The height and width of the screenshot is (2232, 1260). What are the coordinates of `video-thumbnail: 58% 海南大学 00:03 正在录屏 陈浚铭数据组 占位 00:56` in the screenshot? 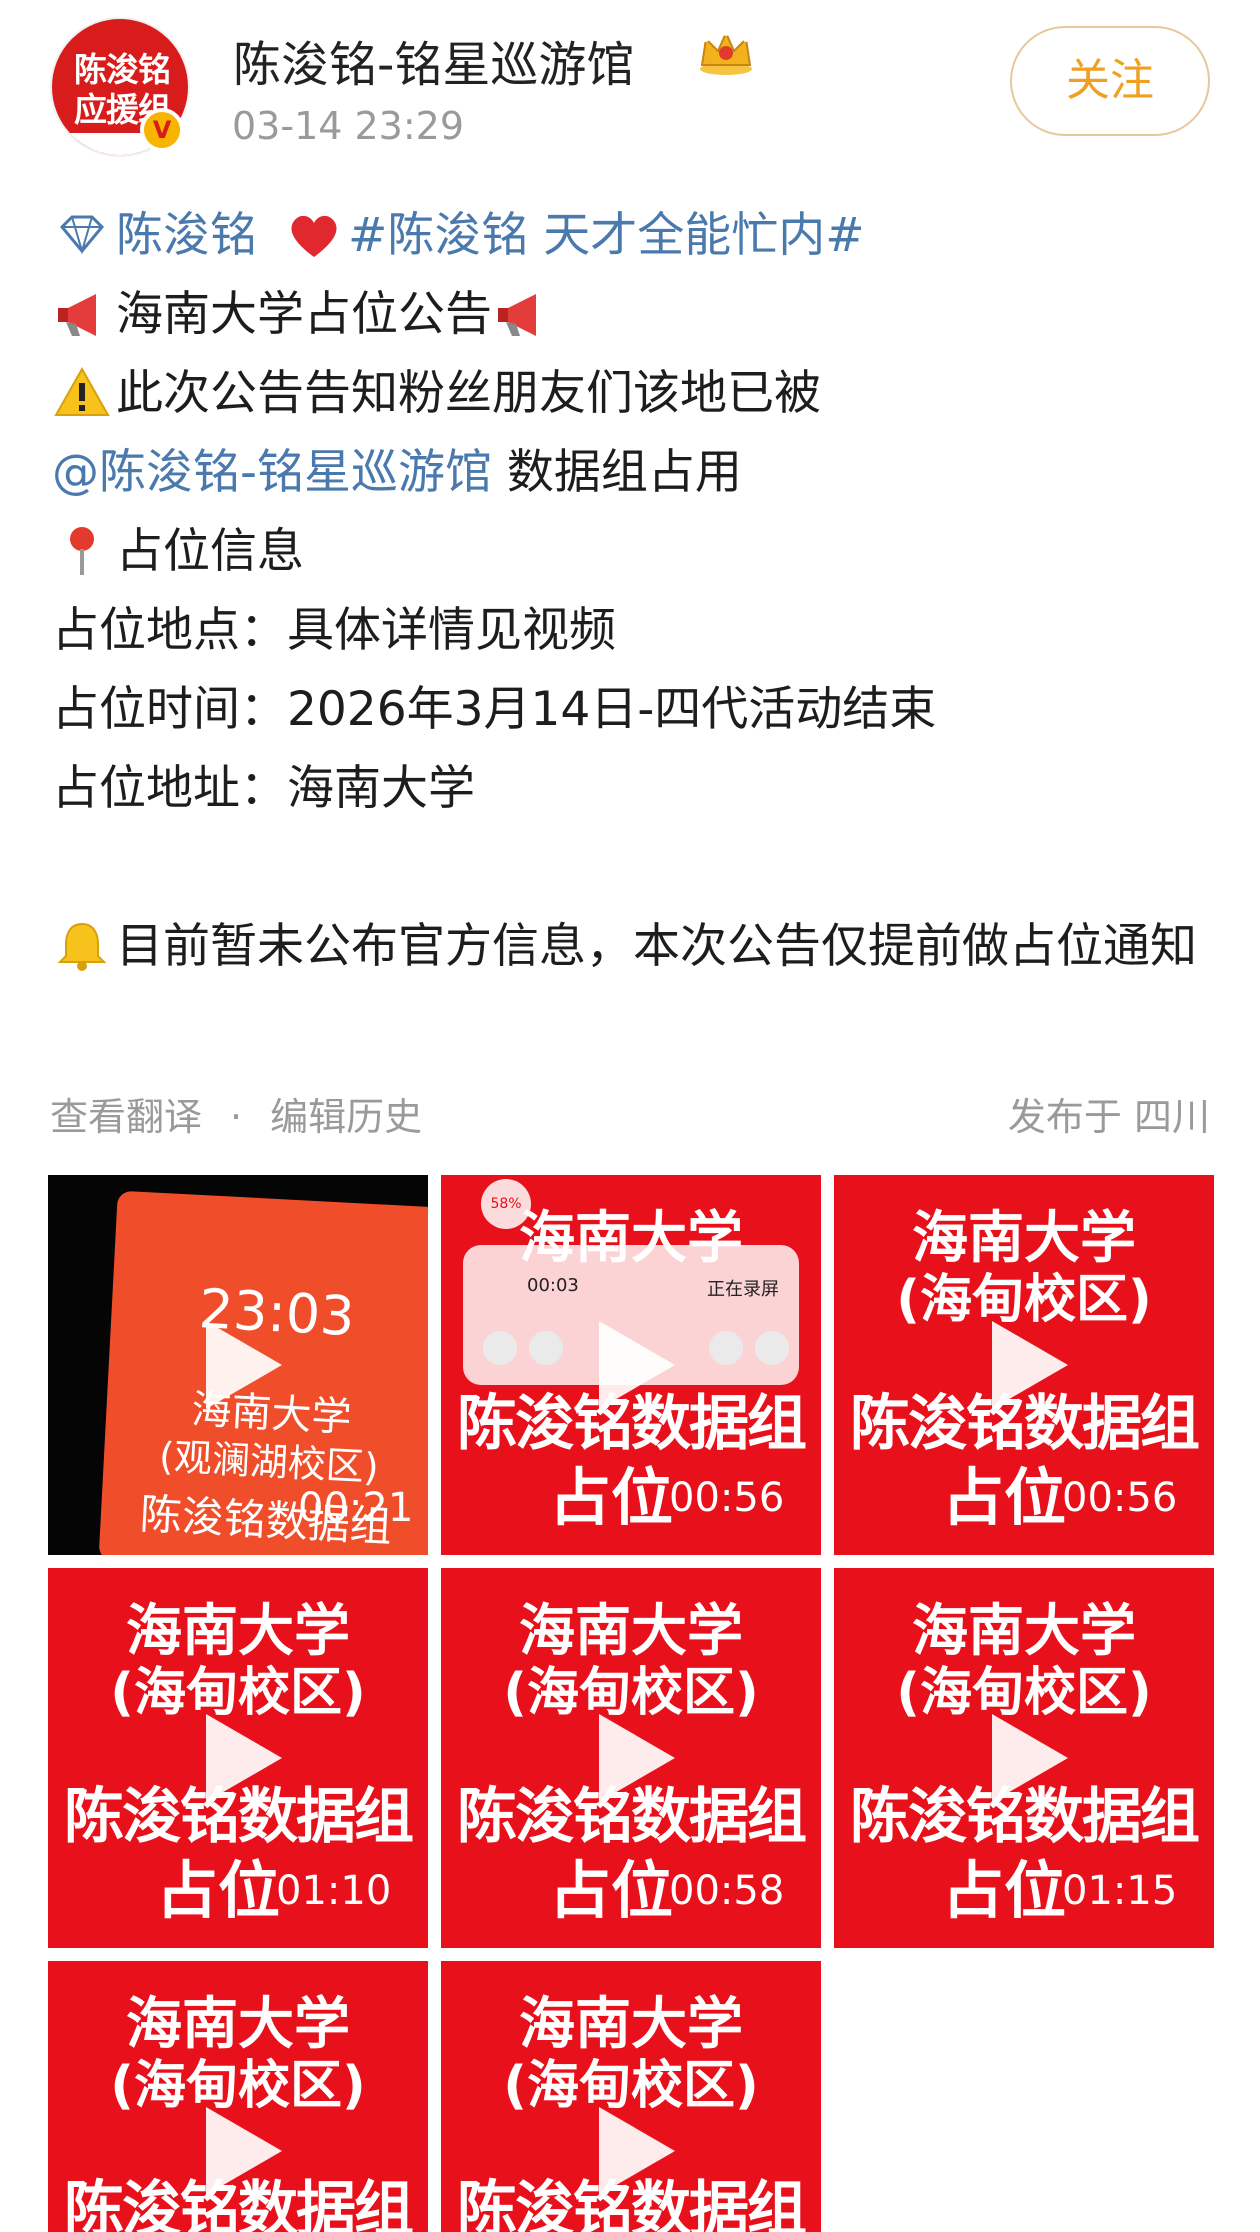 It's located at (631, 1365).